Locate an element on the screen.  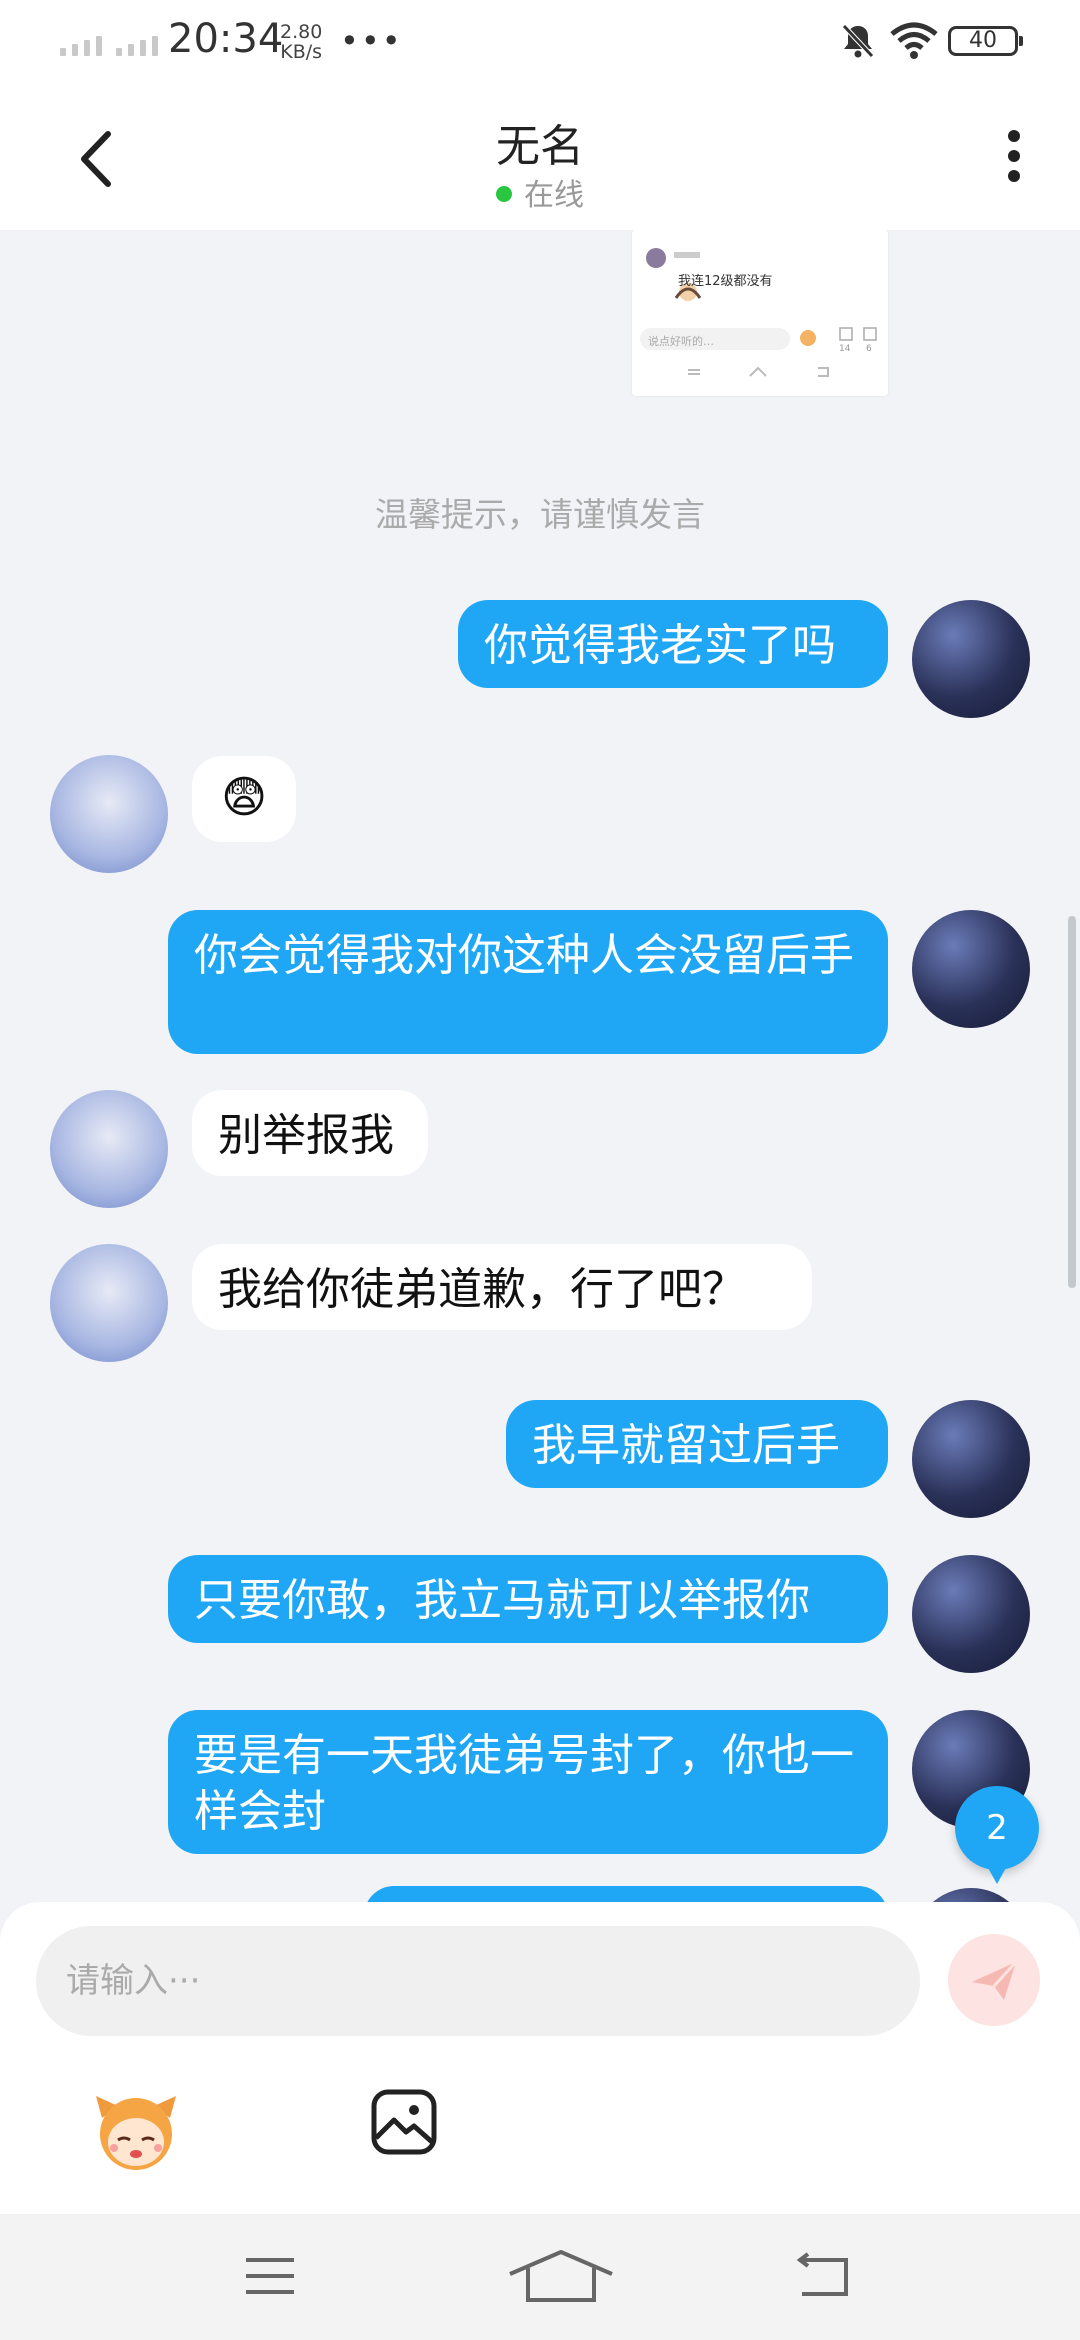
network-speed: 2.80 KB/s is located at coordinates (301, 42).